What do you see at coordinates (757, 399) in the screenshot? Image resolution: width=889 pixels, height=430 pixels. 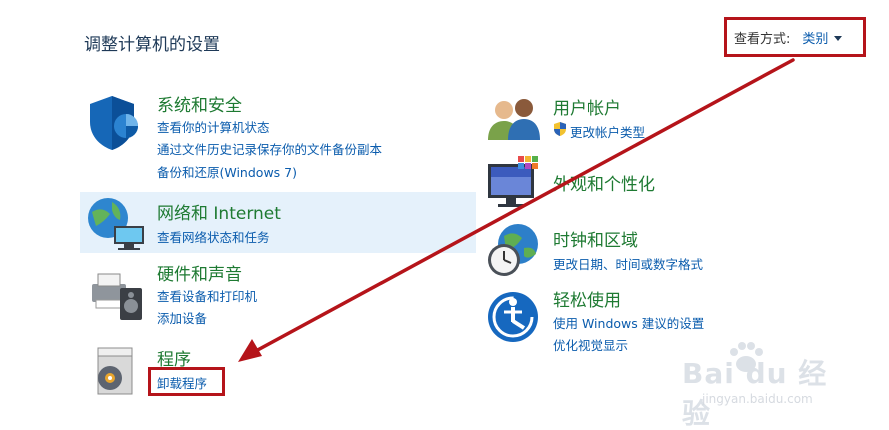 I see `watermark-url: jingyan.baidu.com` at bounding box center [757, 399].